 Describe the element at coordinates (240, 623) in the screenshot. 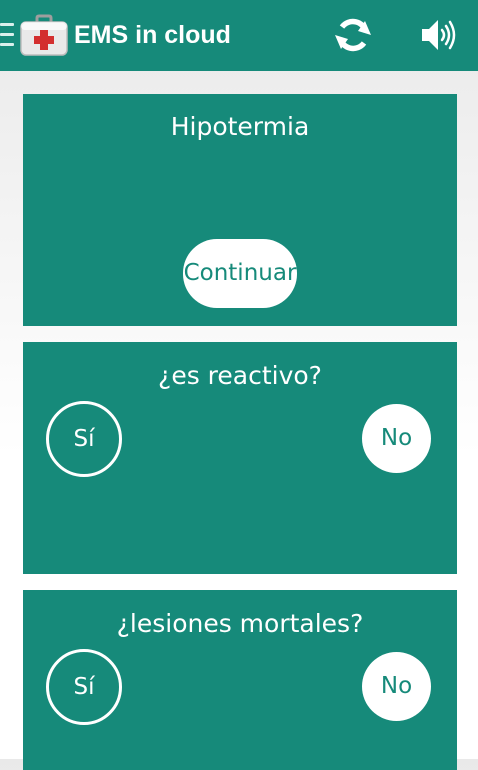

I see `question-title: ¿lesiones mortales?` at that location.